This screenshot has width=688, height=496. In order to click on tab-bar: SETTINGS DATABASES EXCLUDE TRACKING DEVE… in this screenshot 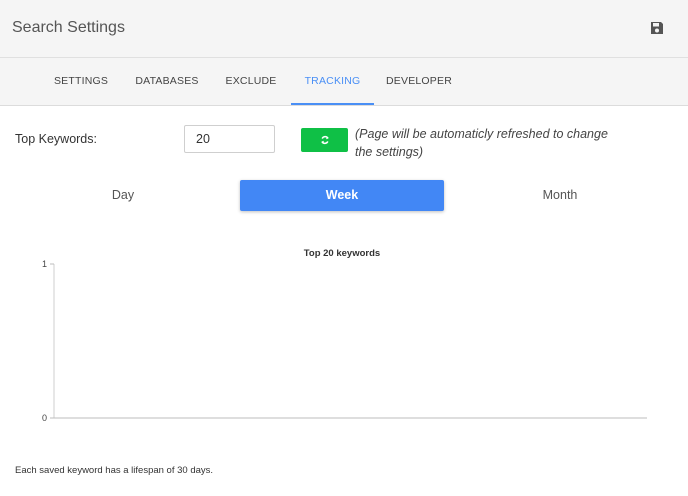, I will do `click(344, 82)`.